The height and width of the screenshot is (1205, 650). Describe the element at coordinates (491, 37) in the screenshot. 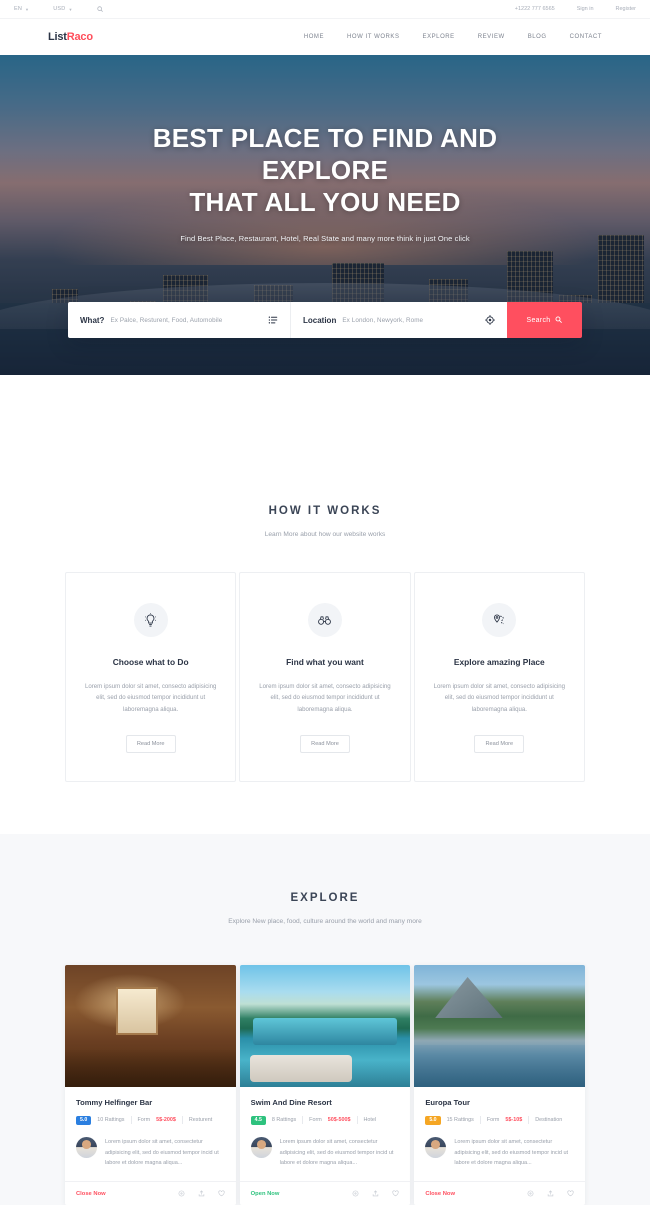

I see `nav-item-review: REVIEW` at that location.